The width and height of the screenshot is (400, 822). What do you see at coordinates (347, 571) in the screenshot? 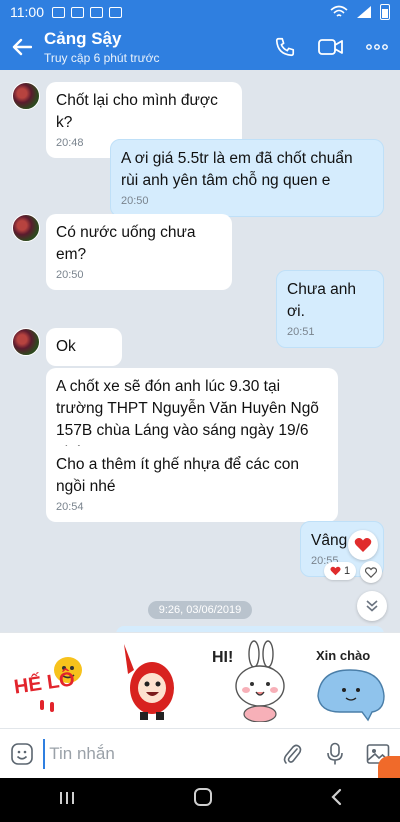
I see `reaction-count-value: 1` at bounding box center [347, 571].